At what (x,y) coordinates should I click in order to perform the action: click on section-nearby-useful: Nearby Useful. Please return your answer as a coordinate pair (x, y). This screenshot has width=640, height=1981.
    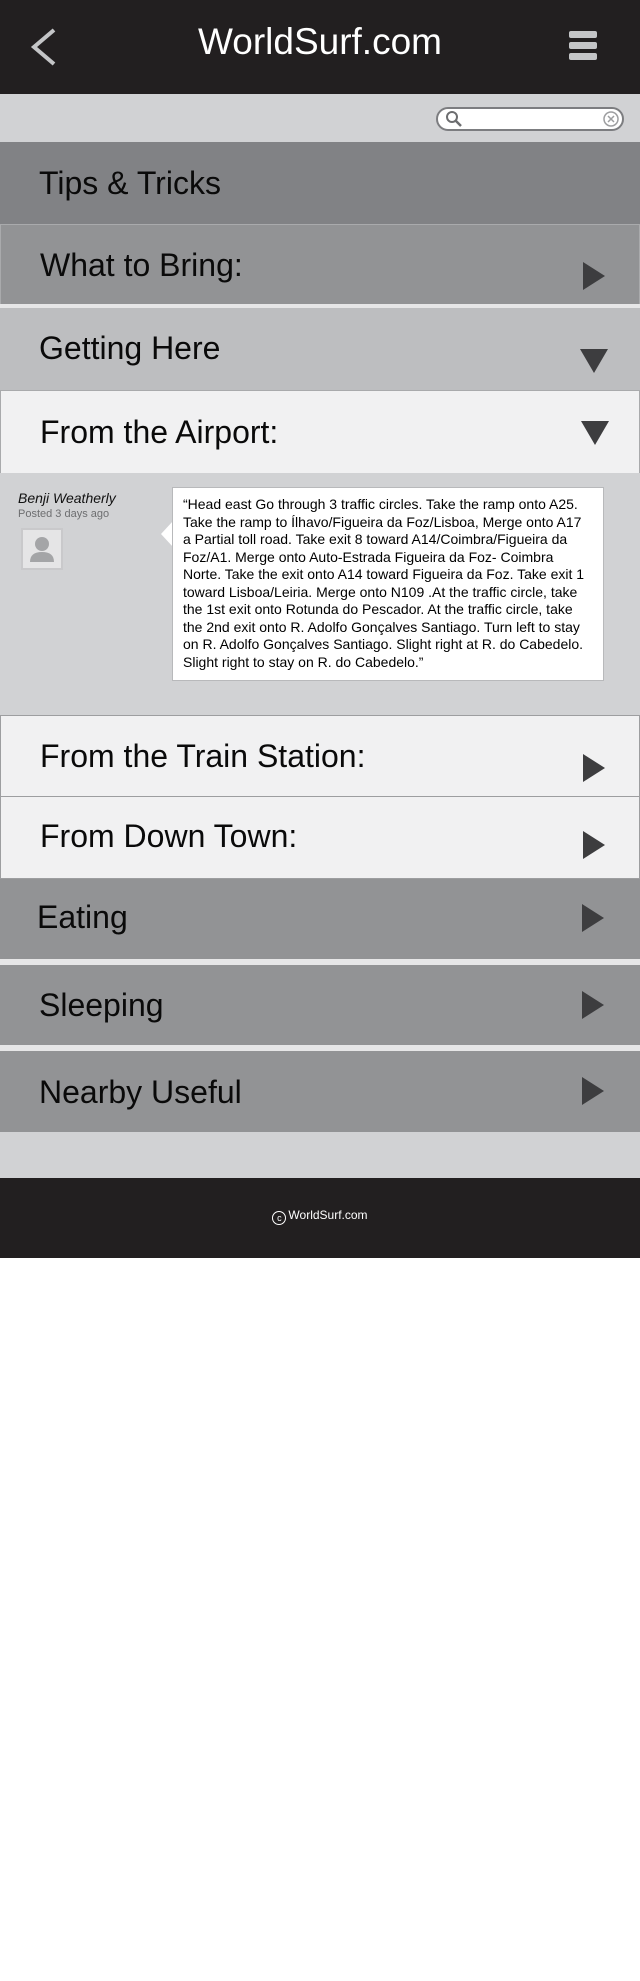
    Looking at the image, I should click on (320, 1091).